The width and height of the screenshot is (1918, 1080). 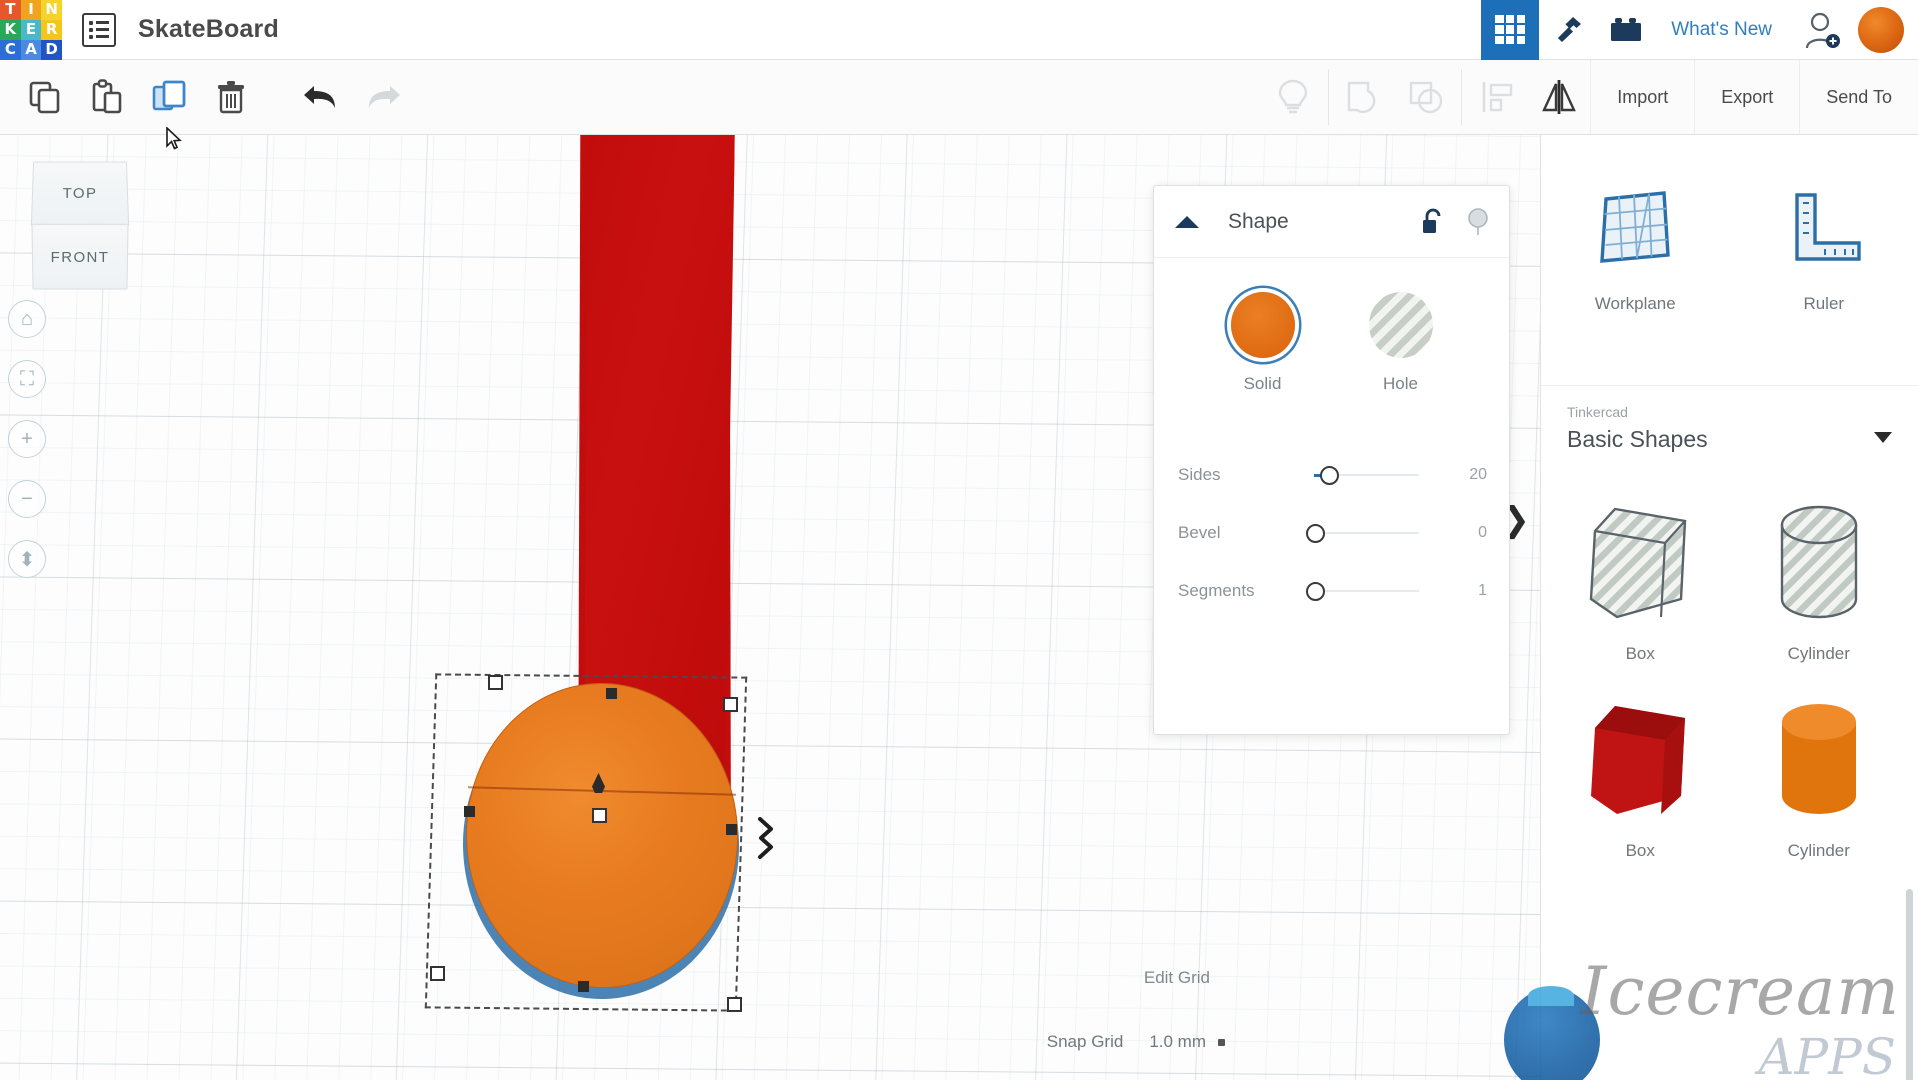 What do you see at coordinates (1199, 474) in the screenshot?
I see `sides-label: Sides` at bounding box center [1199, 474].